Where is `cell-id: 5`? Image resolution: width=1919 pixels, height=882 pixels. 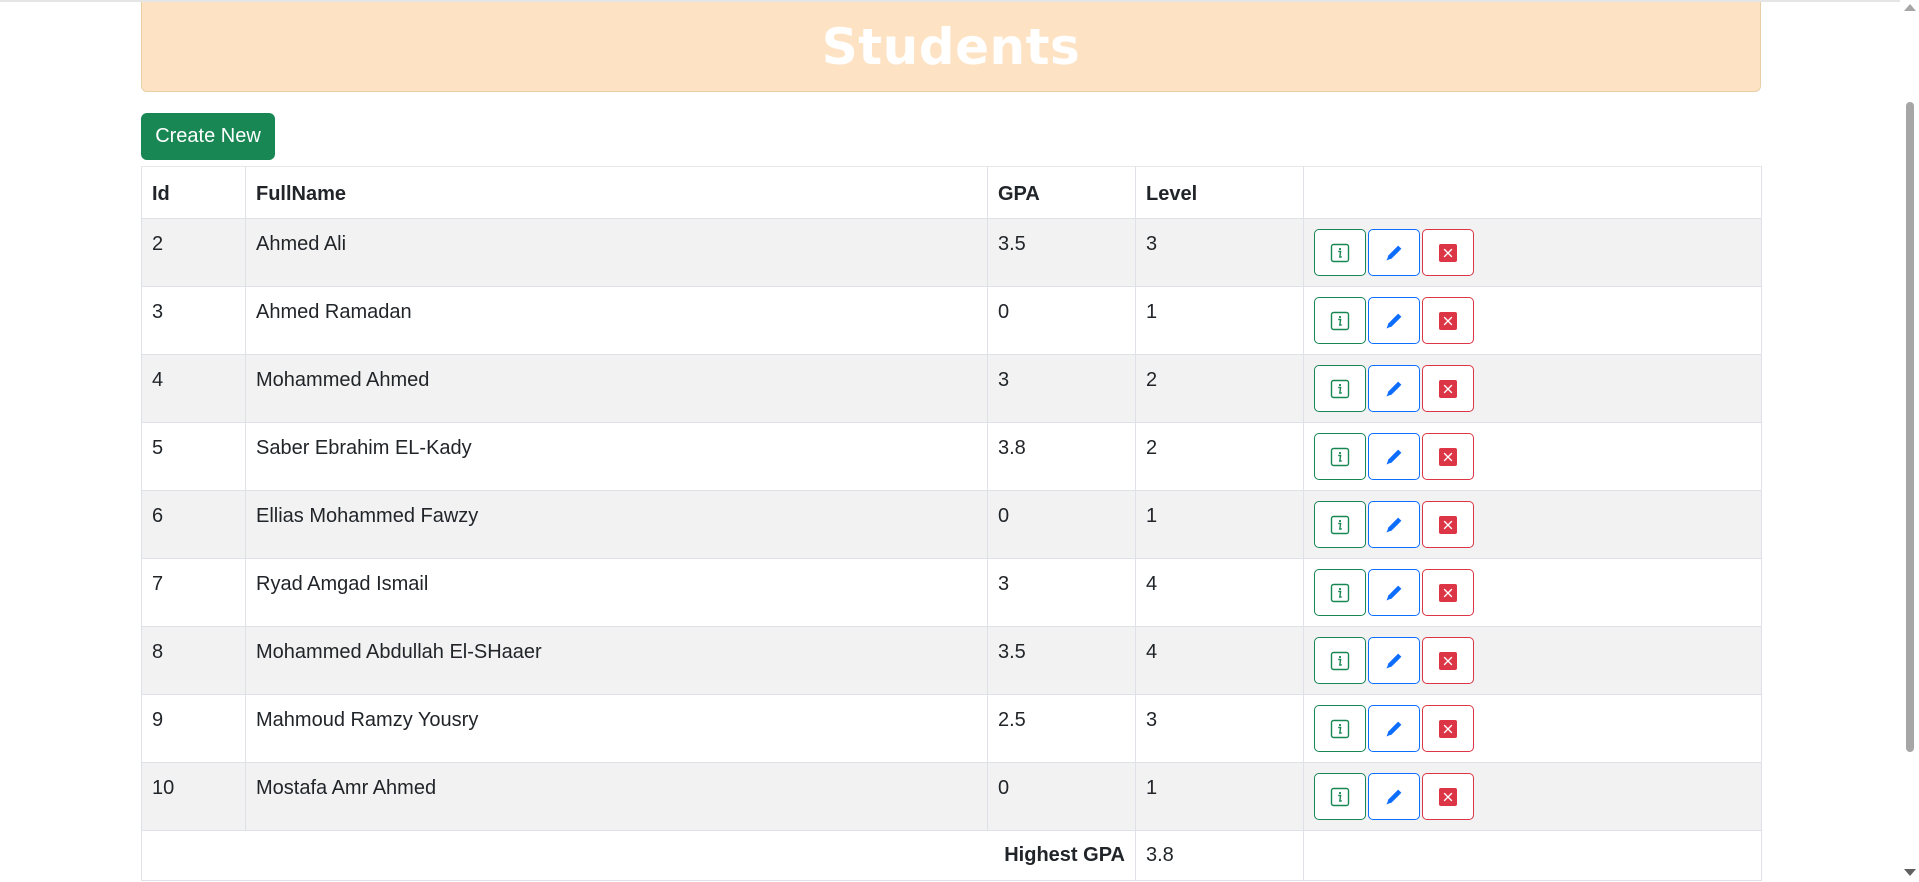
cell-id: 5 is located at coordinates (193, 456).